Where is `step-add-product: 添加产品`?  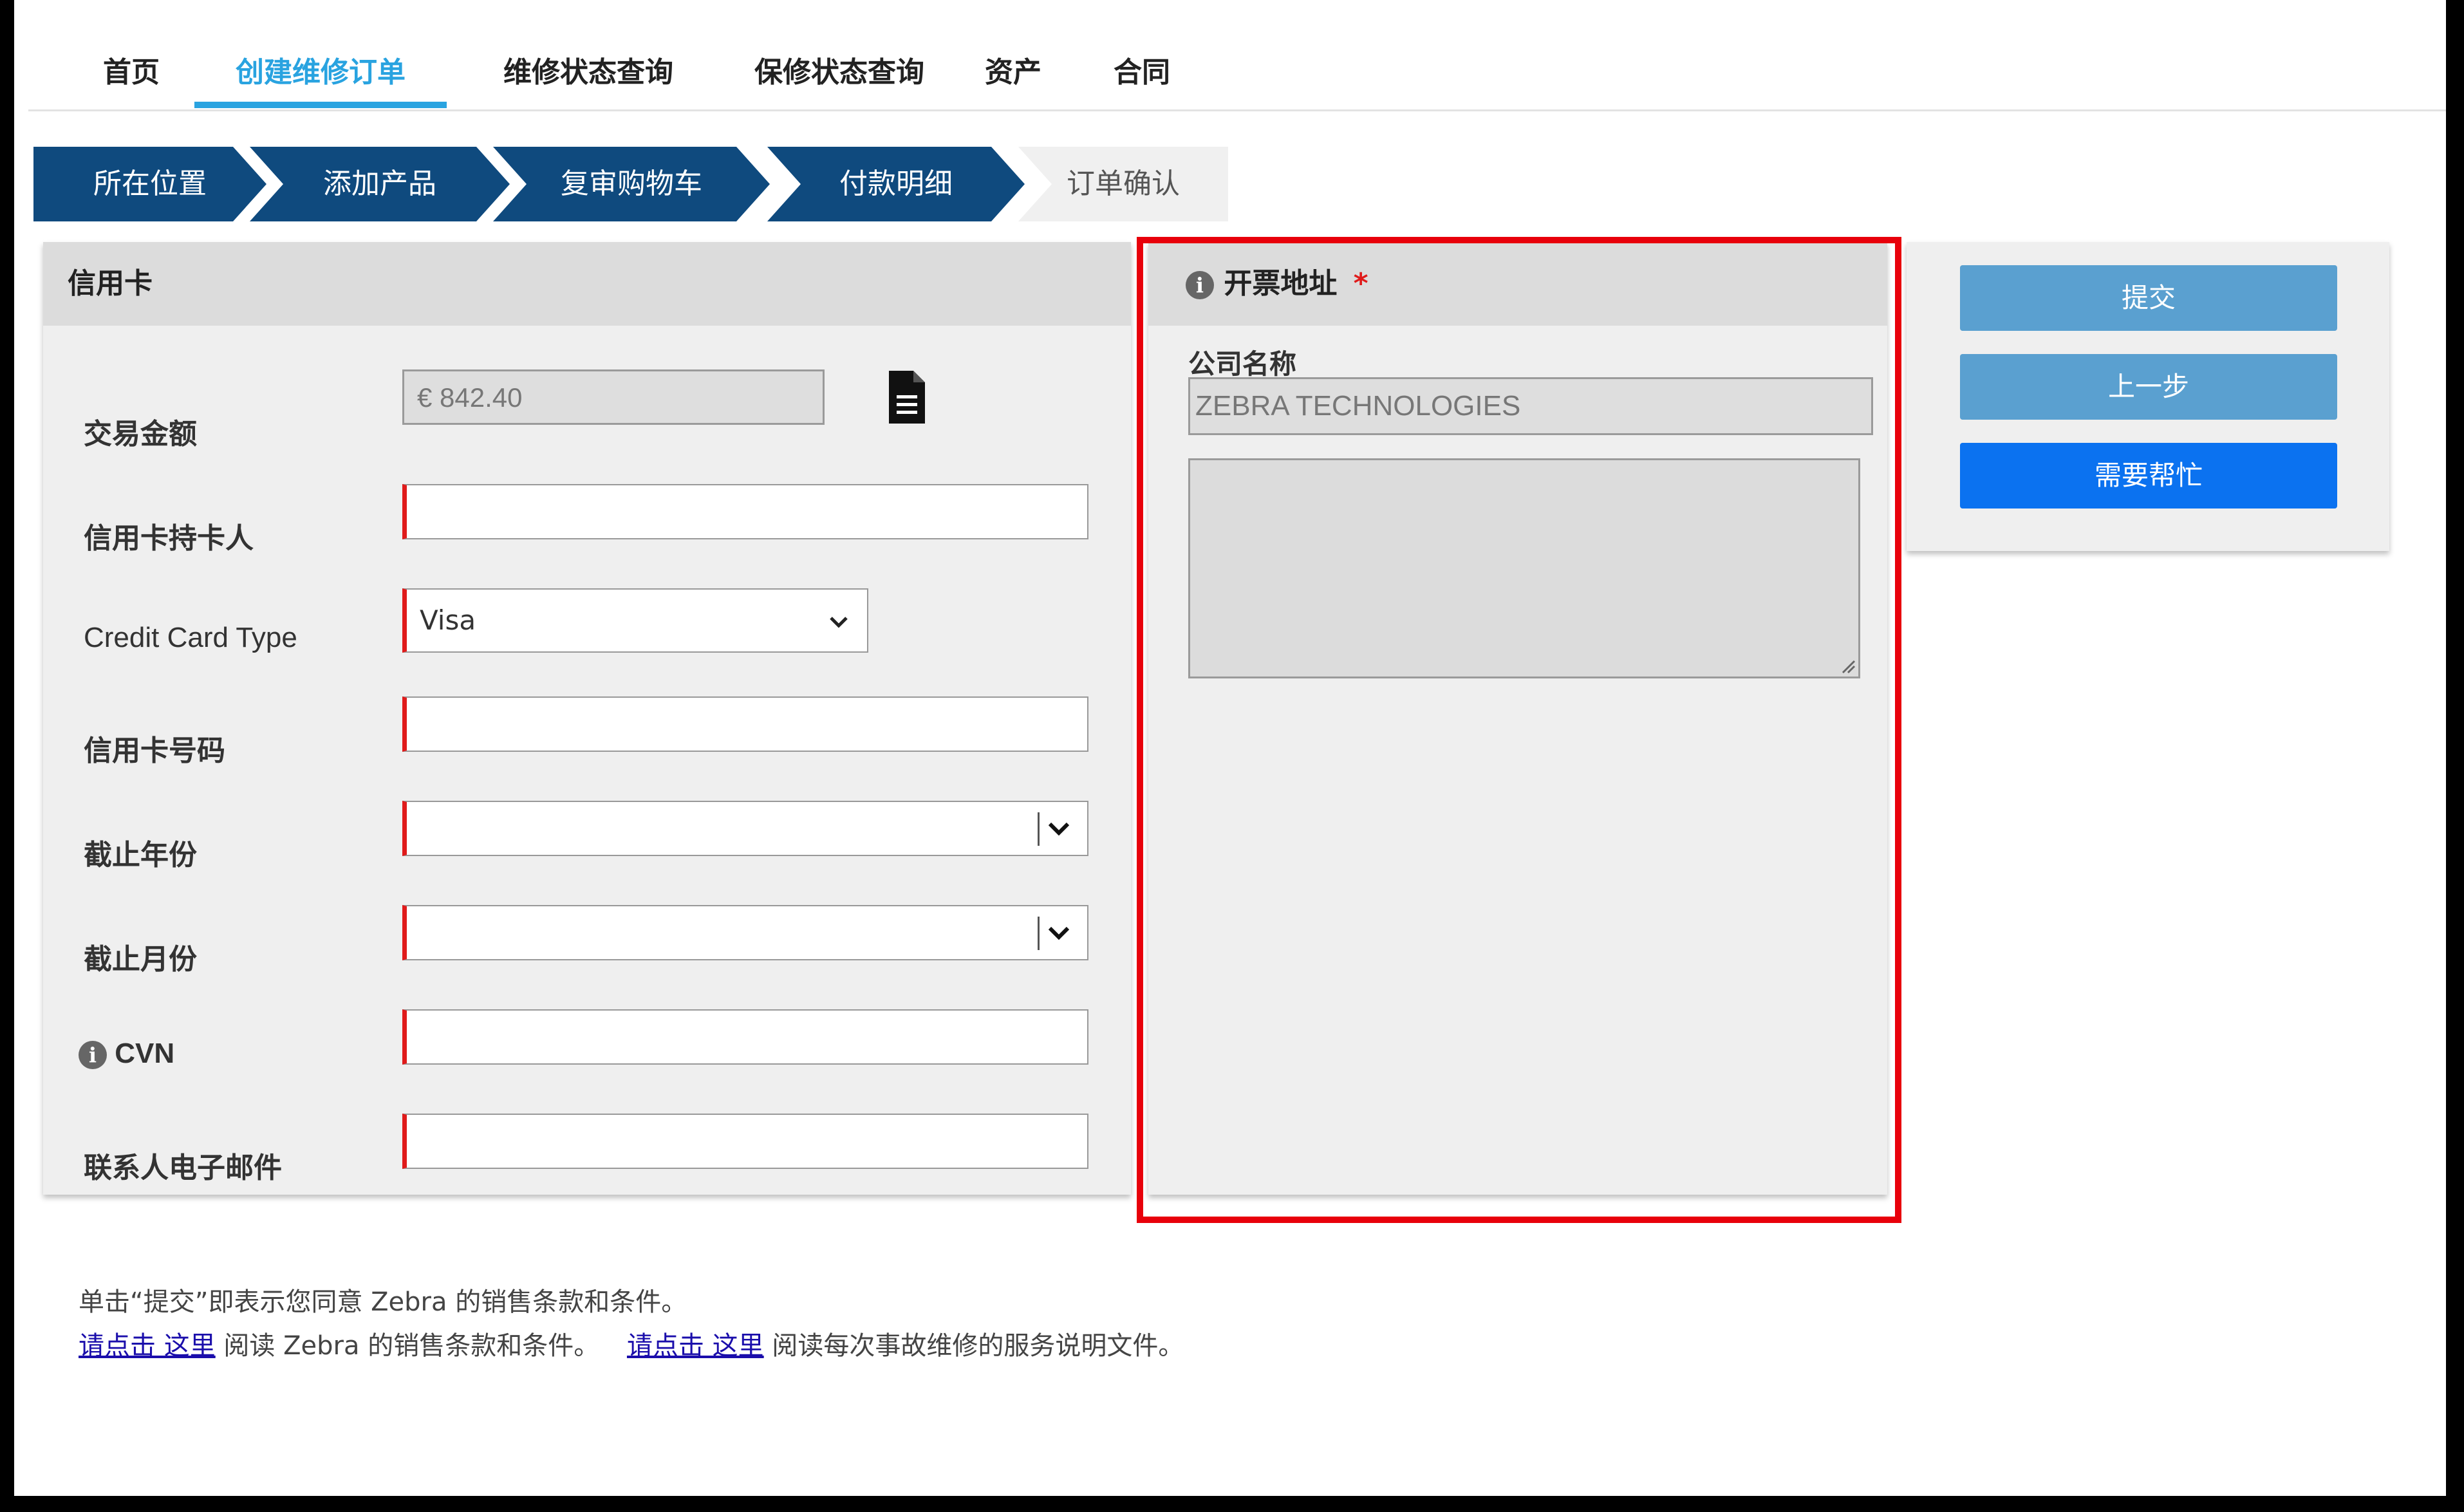 step-add-product: 添加产品 is located at coordinates (380, 184).